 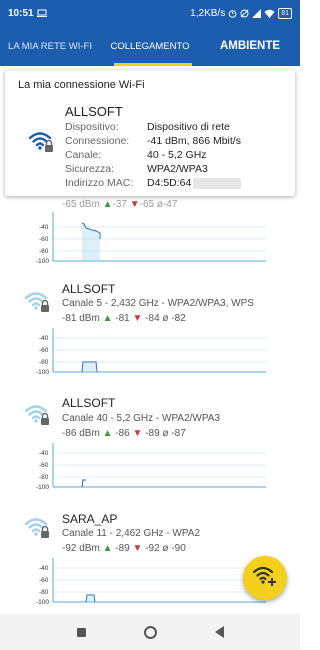 I want to click on stat-max: -37, so click(x=119, y=204).